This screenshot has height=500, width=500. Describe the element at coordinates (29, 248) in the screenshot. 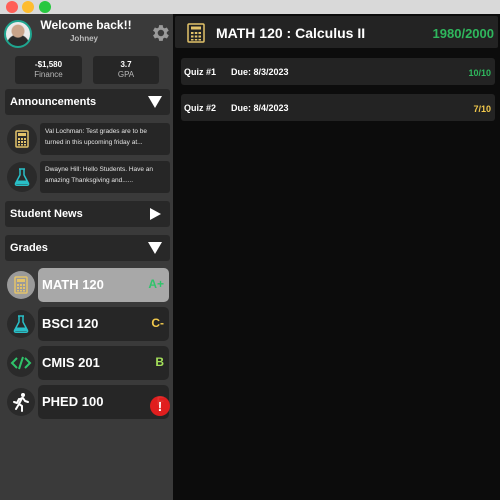

I see `grades-title: Grades` at that location.